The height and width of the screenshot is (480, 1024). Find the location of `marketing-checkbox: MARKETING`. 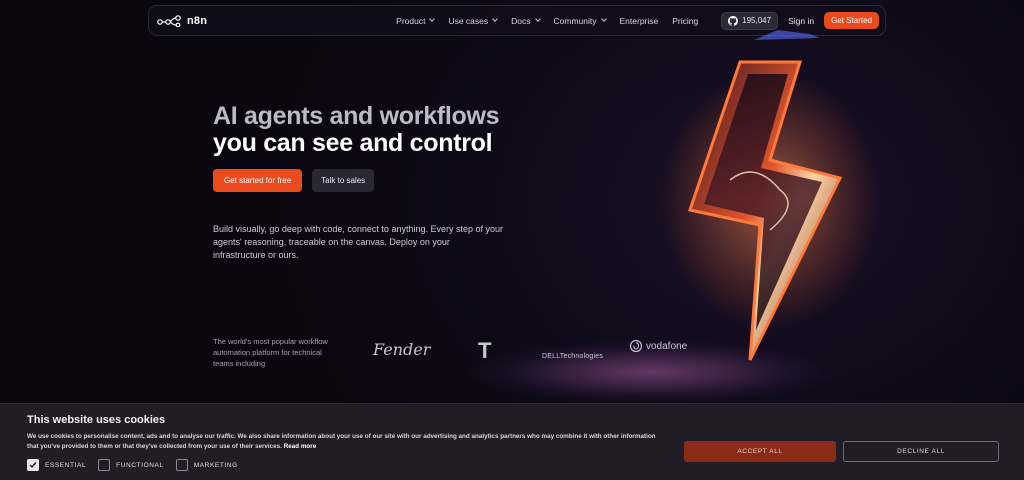

marketing-checkbox: MARKETING is located at coordinates (206, 465).